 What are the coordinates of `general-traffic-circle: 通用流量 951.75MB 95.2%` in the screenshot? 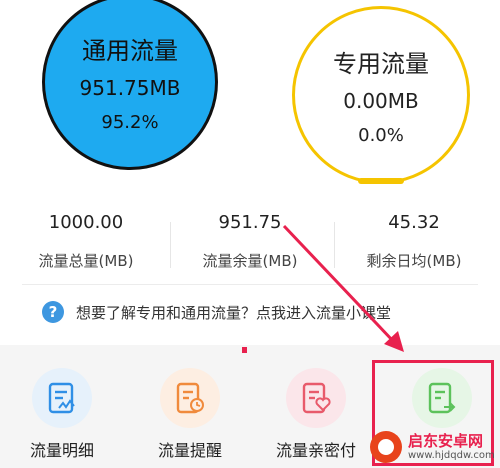 It's located at (130, 85).